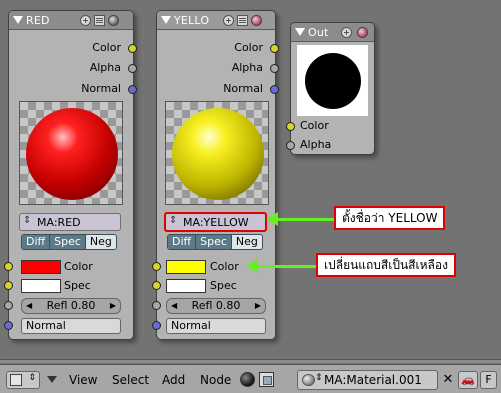  Describe the element at coordinates (16, 380) in the screenshot. I see `node-editor-icon` at that location.